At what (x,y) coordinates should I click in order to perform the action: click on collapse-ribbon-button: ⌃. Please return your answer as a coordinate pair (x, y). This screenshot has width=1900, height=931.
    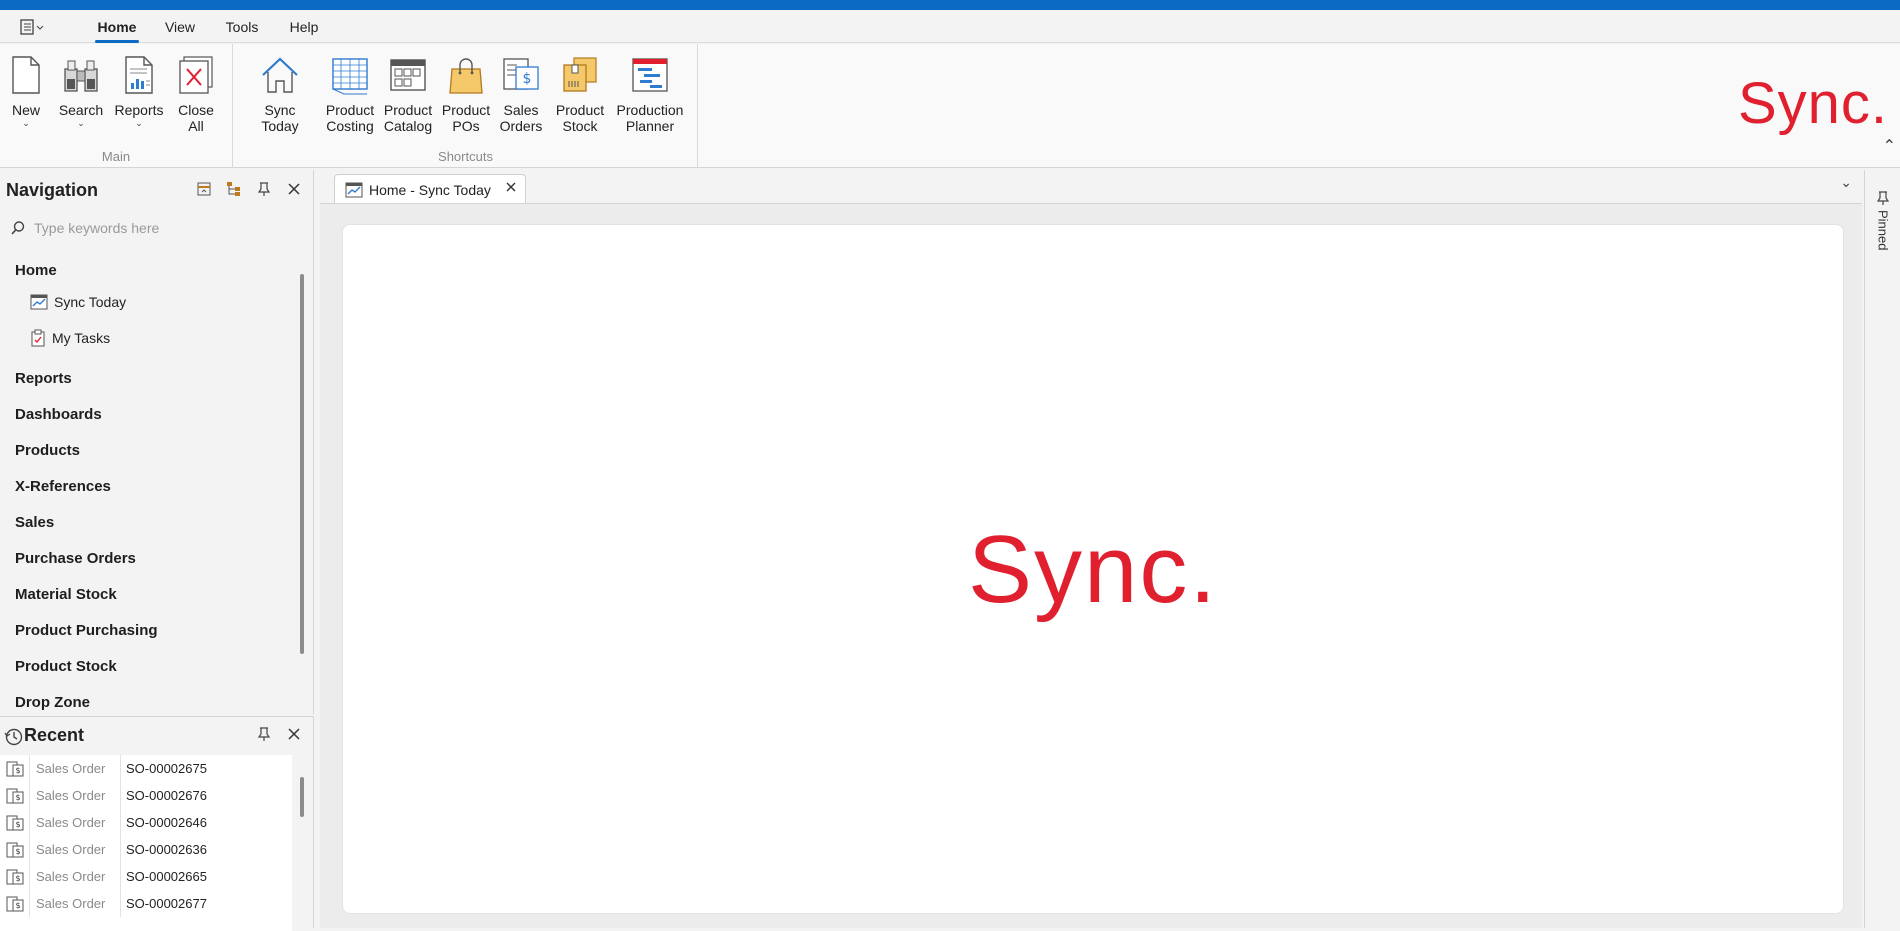
    Looking at the image, I should click on (1889, 146).